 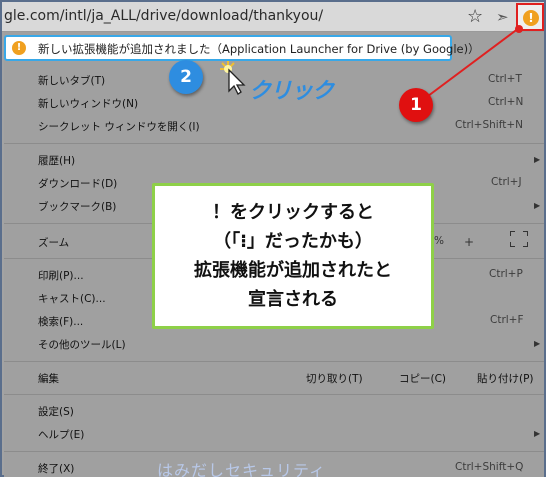 What do you see at coordinates (416, 105) in the screenshot?
I see `step-badge-1: 1` at bounding box center [416, 105].